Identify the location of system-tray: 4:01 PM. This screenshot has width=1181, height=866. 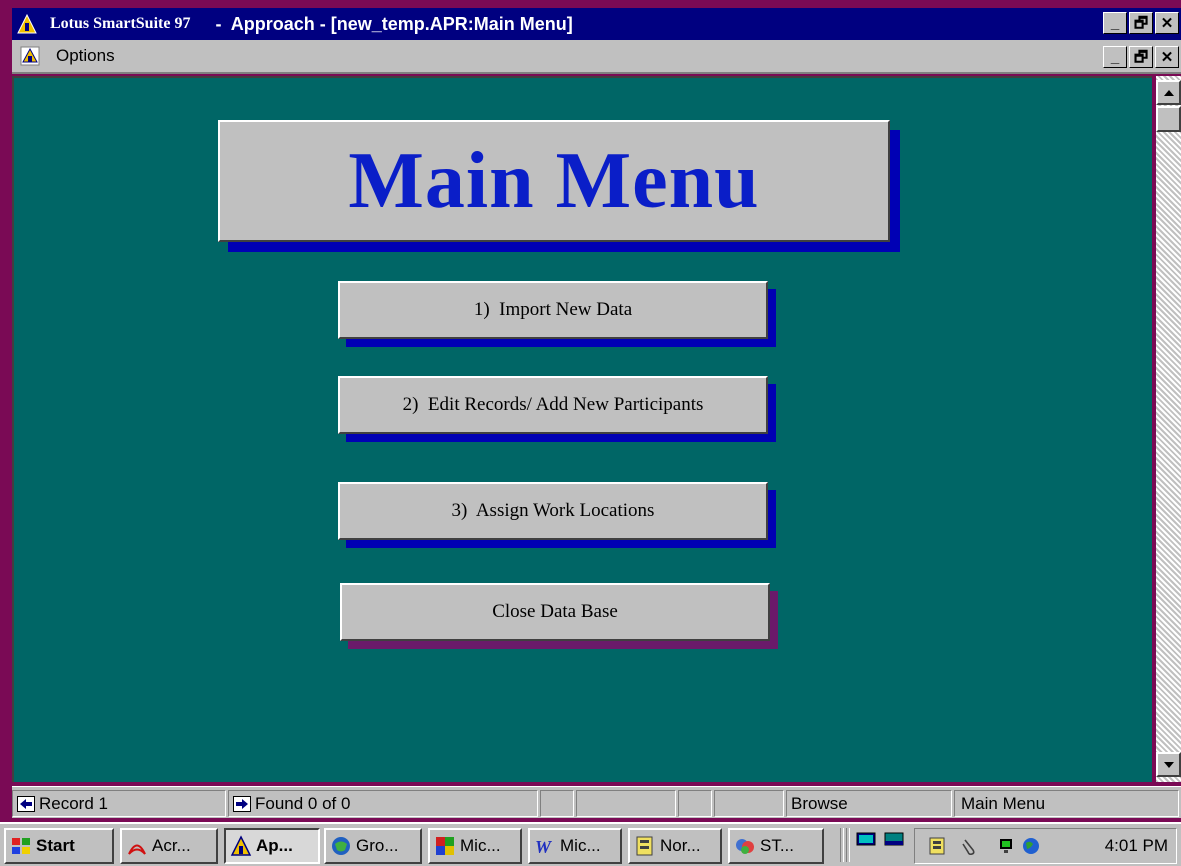
(1045, 846).